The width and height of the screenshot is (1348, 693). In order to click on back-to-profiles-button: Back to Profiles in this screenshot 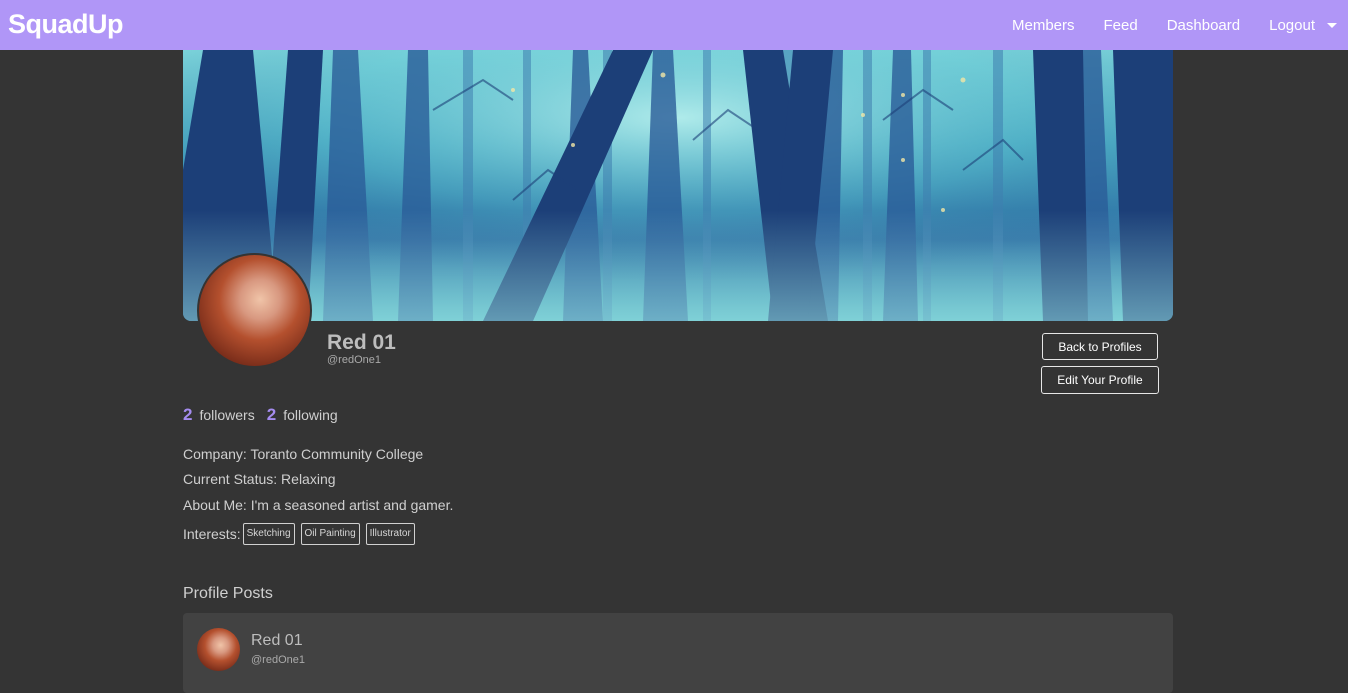, I will do `click(1100, 346)`.